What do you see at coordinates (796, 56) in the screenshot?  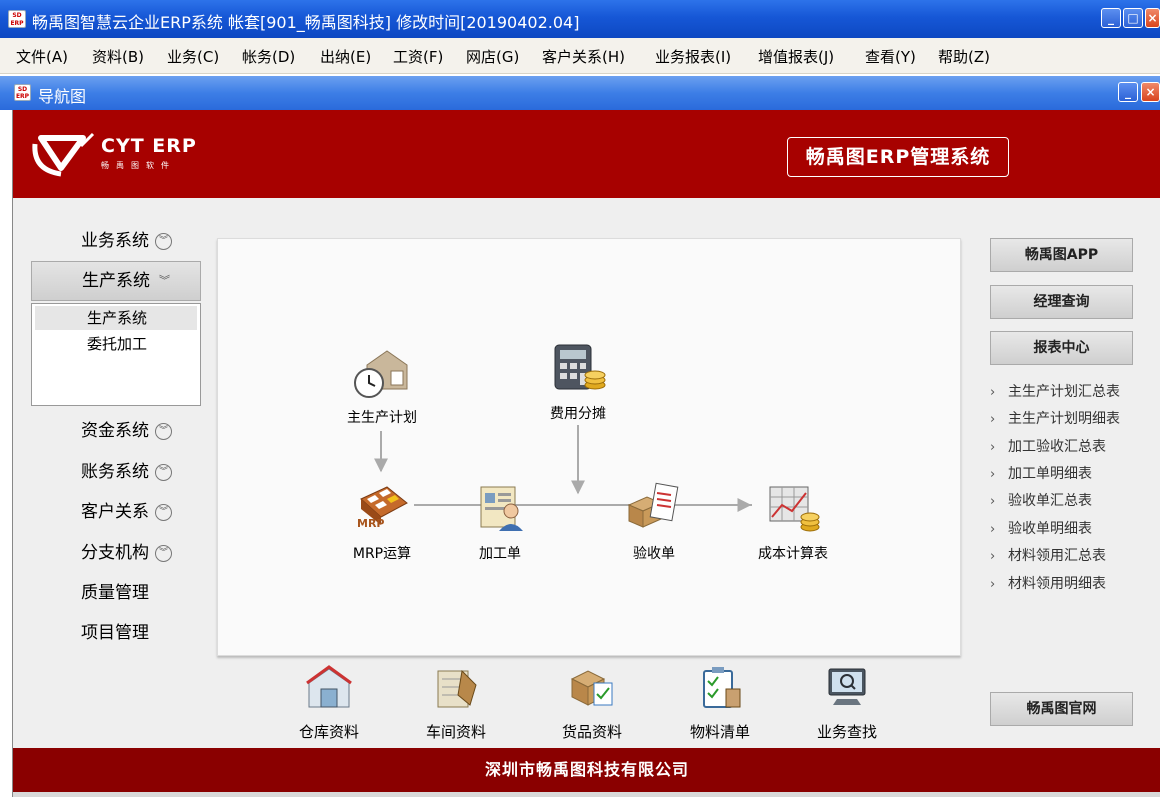 I see `menu-value-reports: 增值报表(J)` at bounding box center [796, 56].